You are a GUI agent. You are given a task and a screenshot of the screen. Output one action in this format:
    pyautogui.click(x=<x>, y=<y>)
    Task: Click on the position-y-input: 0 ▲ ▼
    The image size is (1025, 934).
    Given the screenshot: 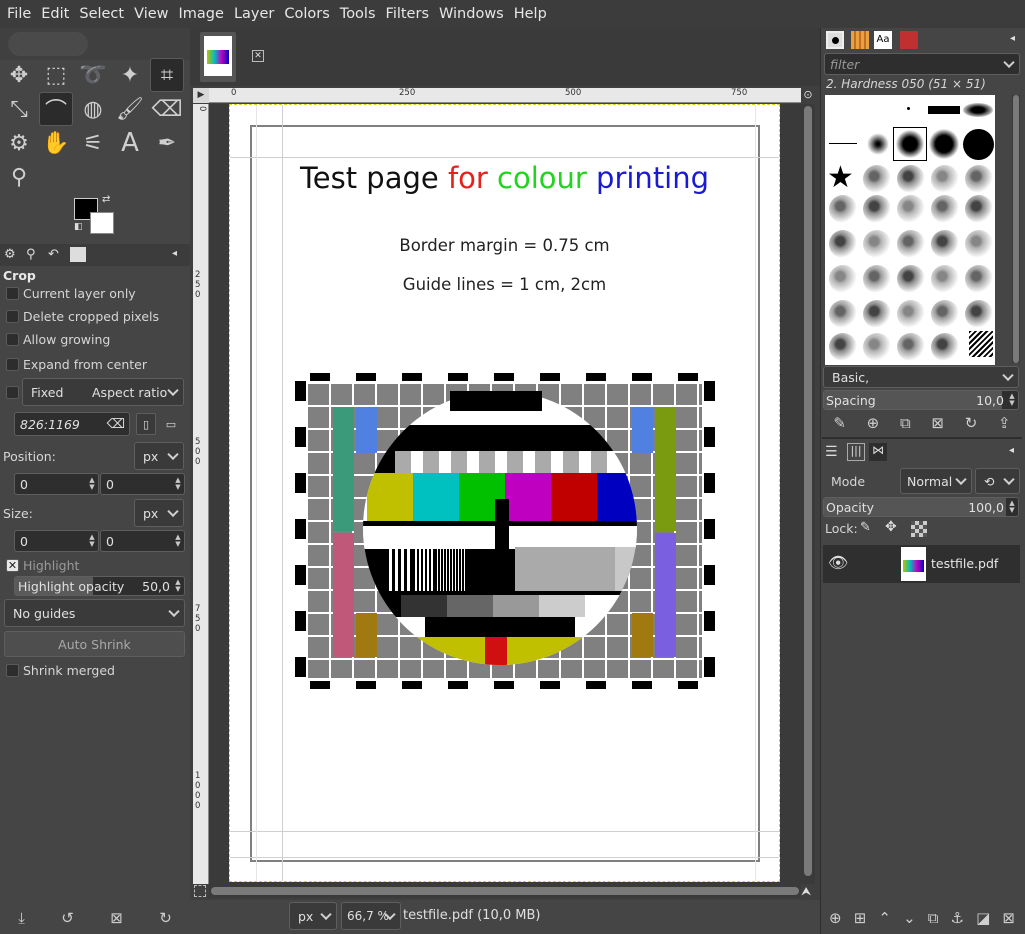 What is the action you would take?
    pyautogui.click(x=142, y=484)
    